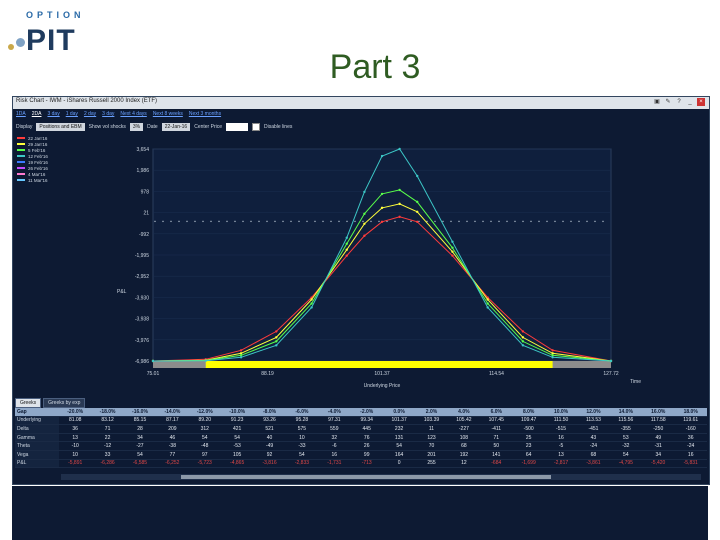  What do you see at coordinates (593, 412) in the screenshot?
I see `table-header-cell: 12.0%` at bounding box center [593, 412].